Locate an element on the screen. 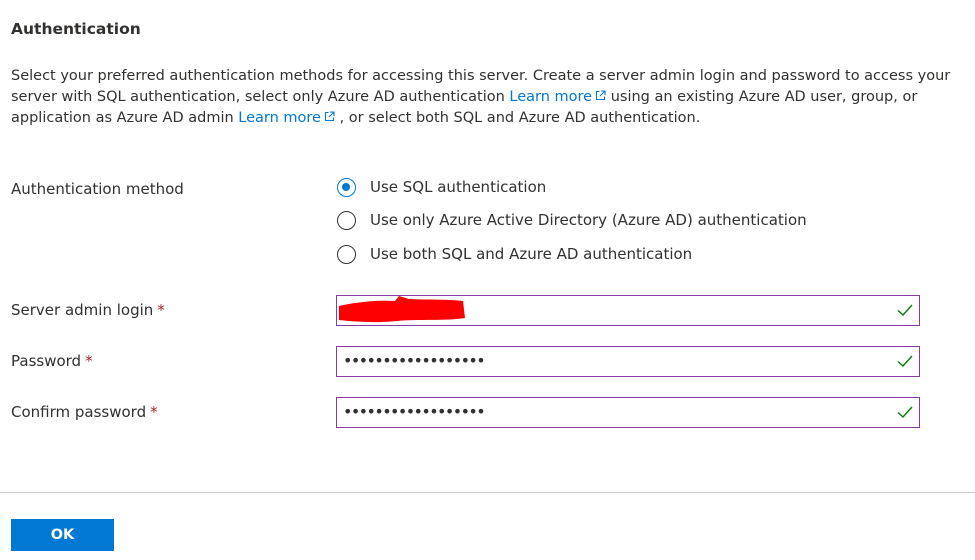 This screenshot has height=560, width=975. footer-divider is located at coordinates (487, 492).